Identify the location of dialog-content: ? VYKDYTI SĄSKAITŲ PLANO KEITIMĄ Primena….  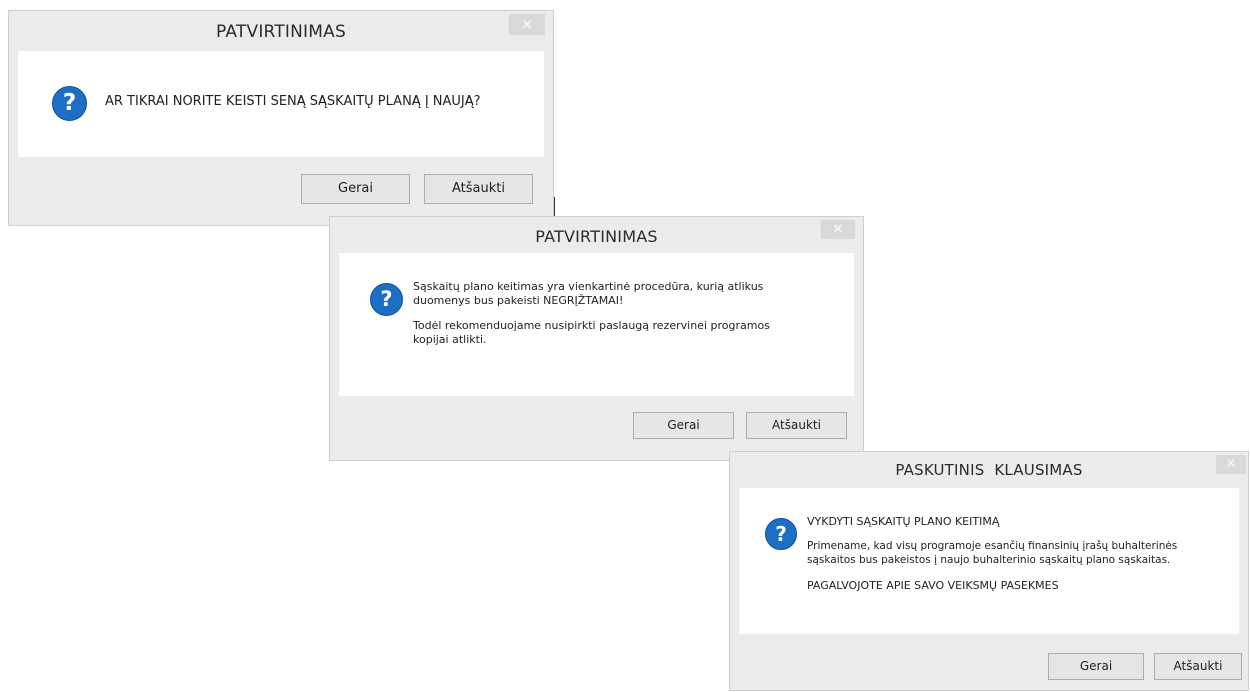
(989, 561).